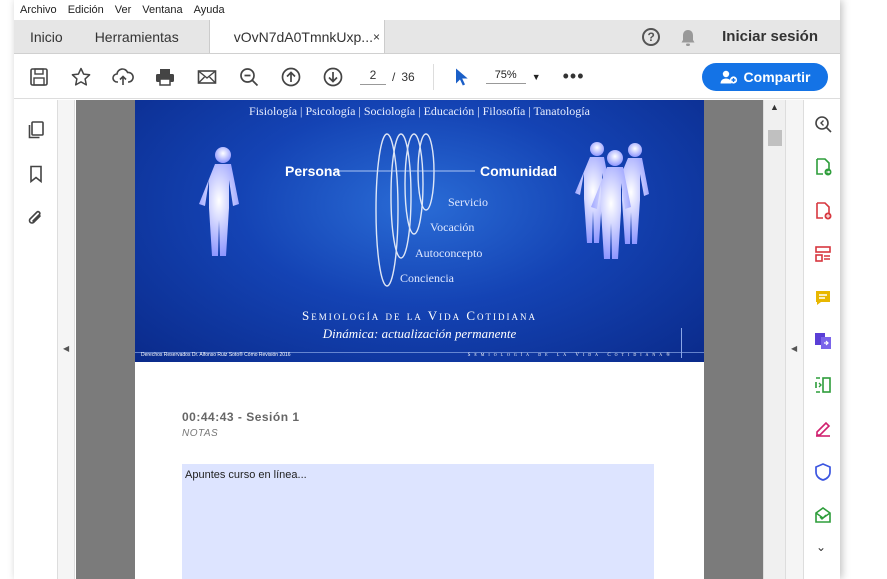 Image resolution: width=887 pixels, height=579 pixels. I want to click on right-panel-toggle: ◀, so click(794, 339).